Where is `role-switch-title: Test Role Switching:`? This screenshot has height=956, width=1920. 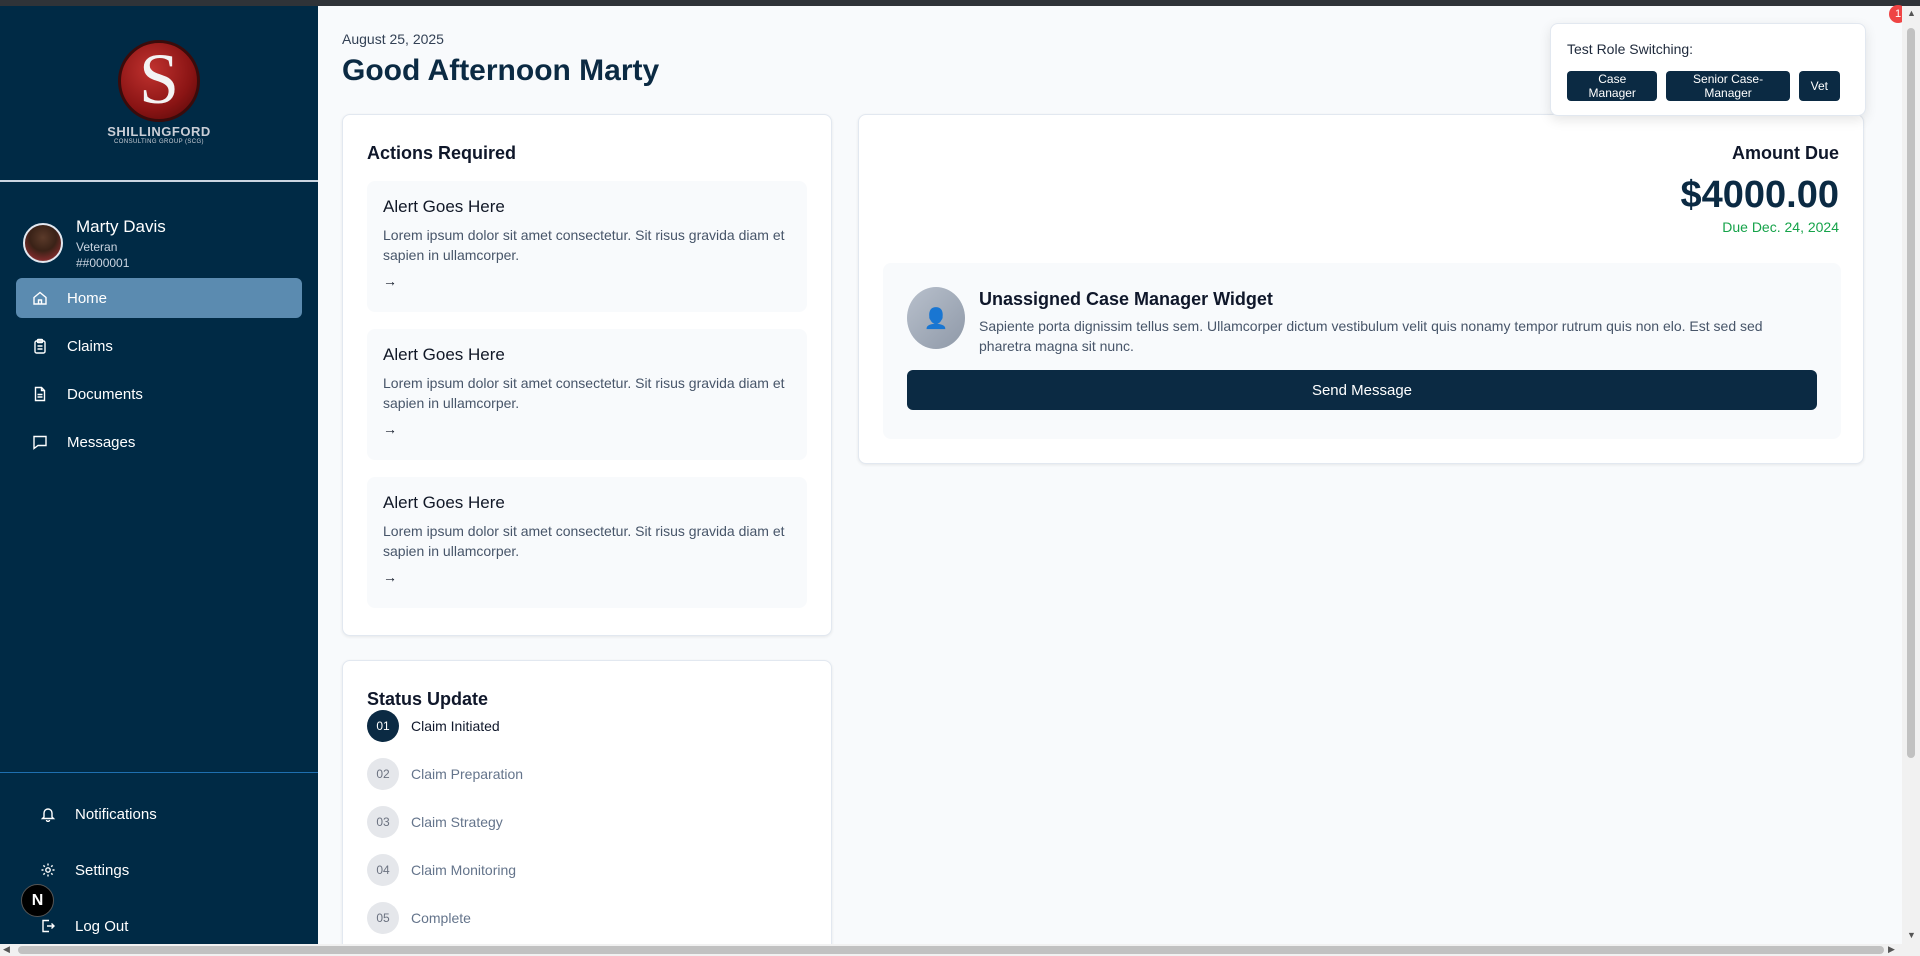 role-switch-title: Test Role Switching: is located at coordinates (1630, 49).